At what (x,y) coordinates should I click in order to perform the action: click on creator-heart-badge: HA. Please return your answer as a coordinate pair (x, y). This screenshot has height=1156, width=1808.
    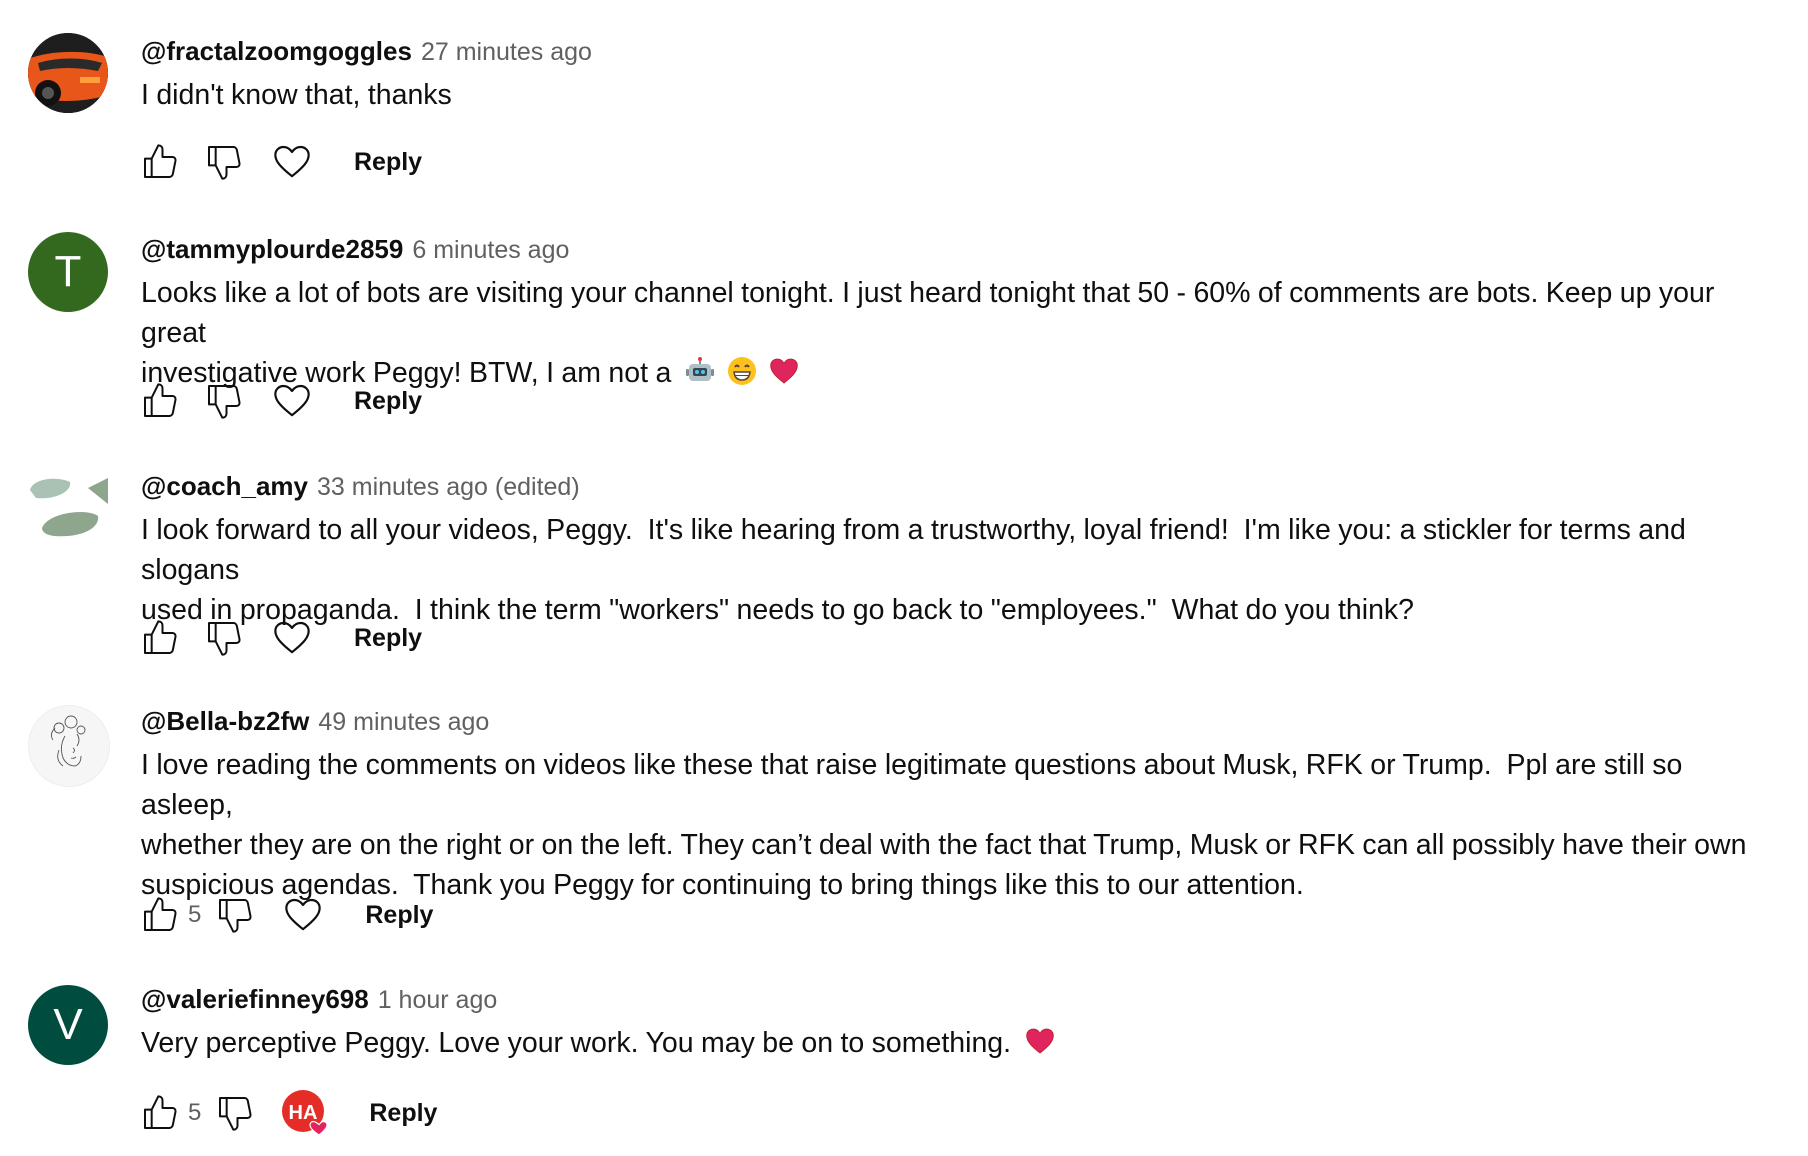
    Looking at the image, I should click on (305, 1113).